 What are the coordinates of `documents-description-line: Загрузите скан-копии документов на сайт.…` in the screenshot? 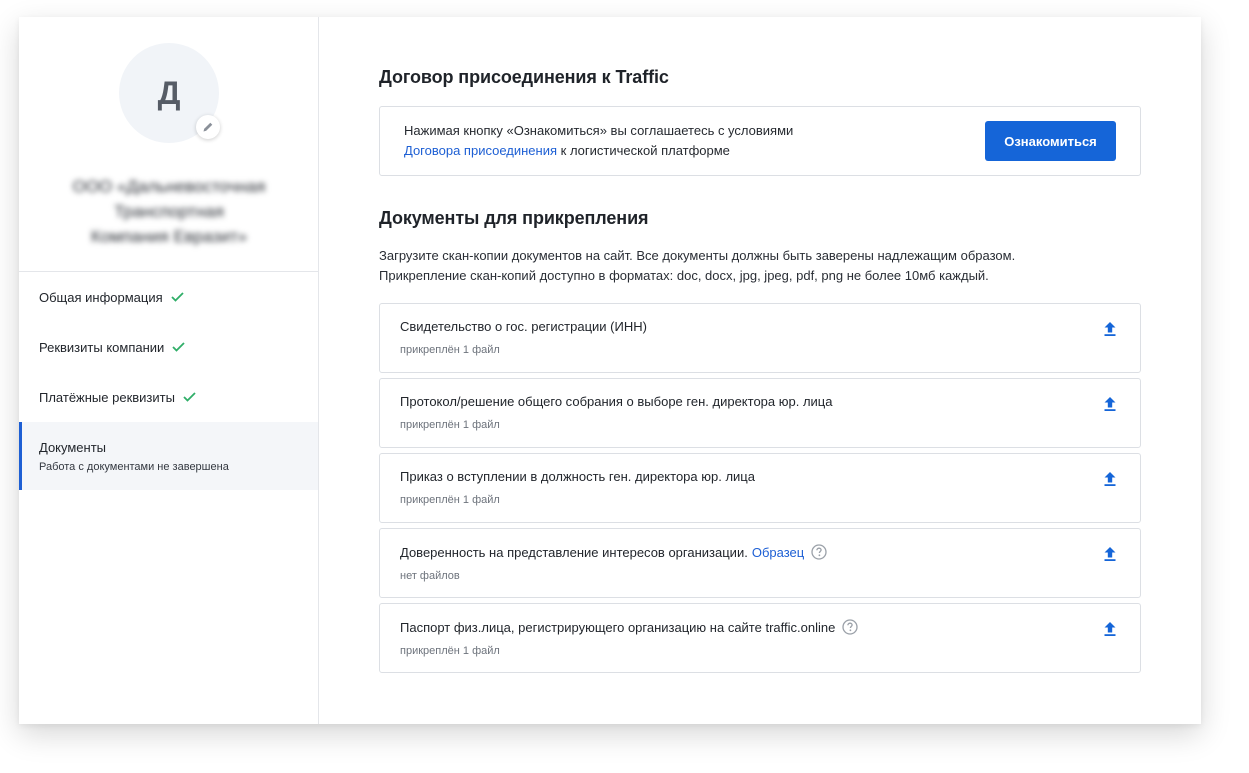 It's located at (697, 255).